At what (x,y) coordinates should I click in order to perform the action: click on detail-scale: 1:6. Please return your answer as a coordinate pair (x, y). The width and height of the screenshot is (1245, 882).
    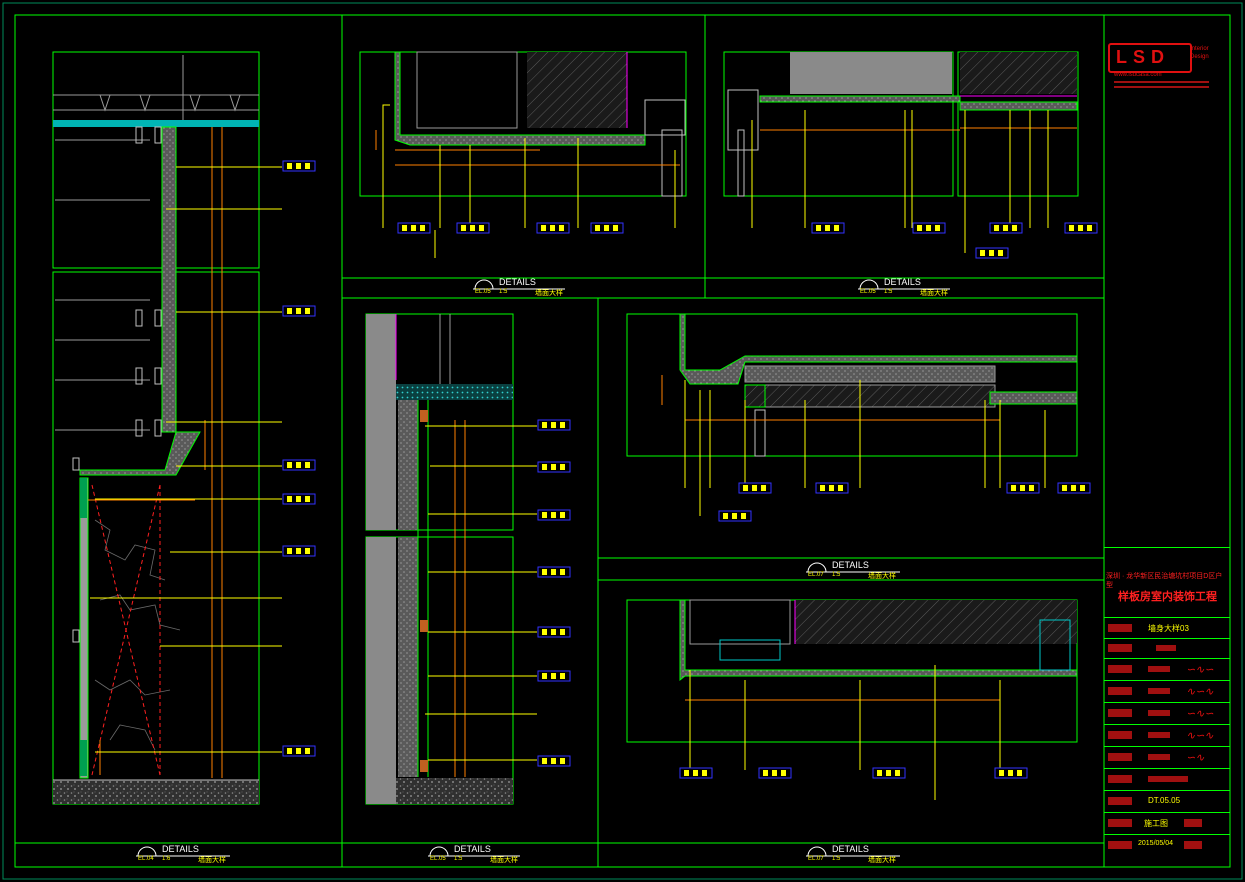
    Looking at the image, I should click on (166, 859).